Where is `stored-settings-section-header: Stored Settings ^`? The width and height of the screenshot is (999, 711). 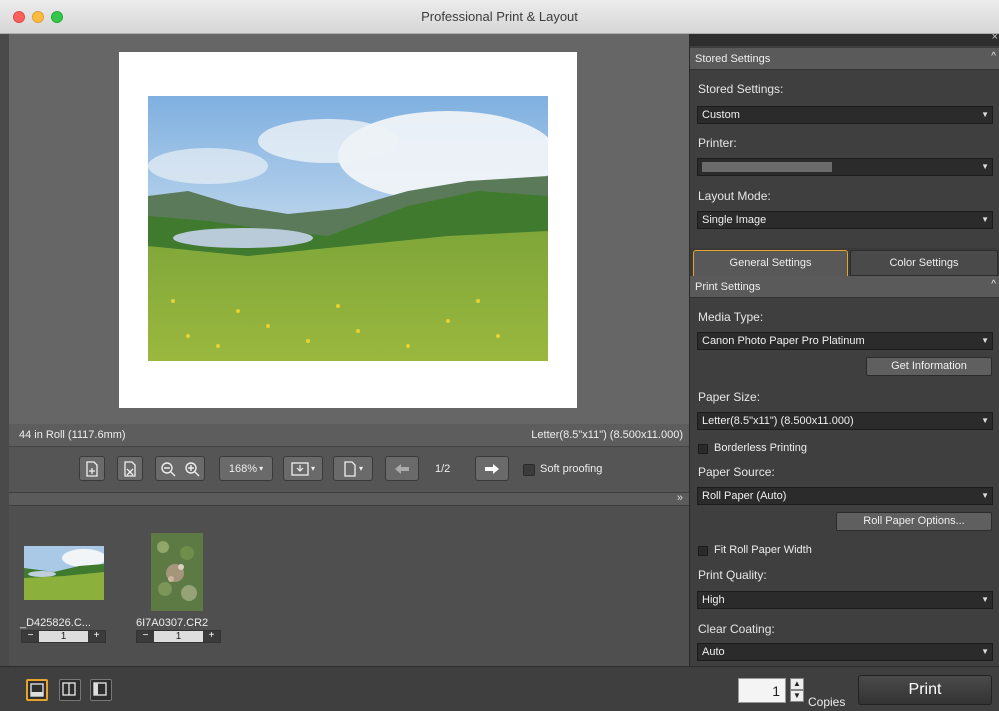
stored-settings-section-header: Stored Settings ^ is located at coordinates (844, 59).